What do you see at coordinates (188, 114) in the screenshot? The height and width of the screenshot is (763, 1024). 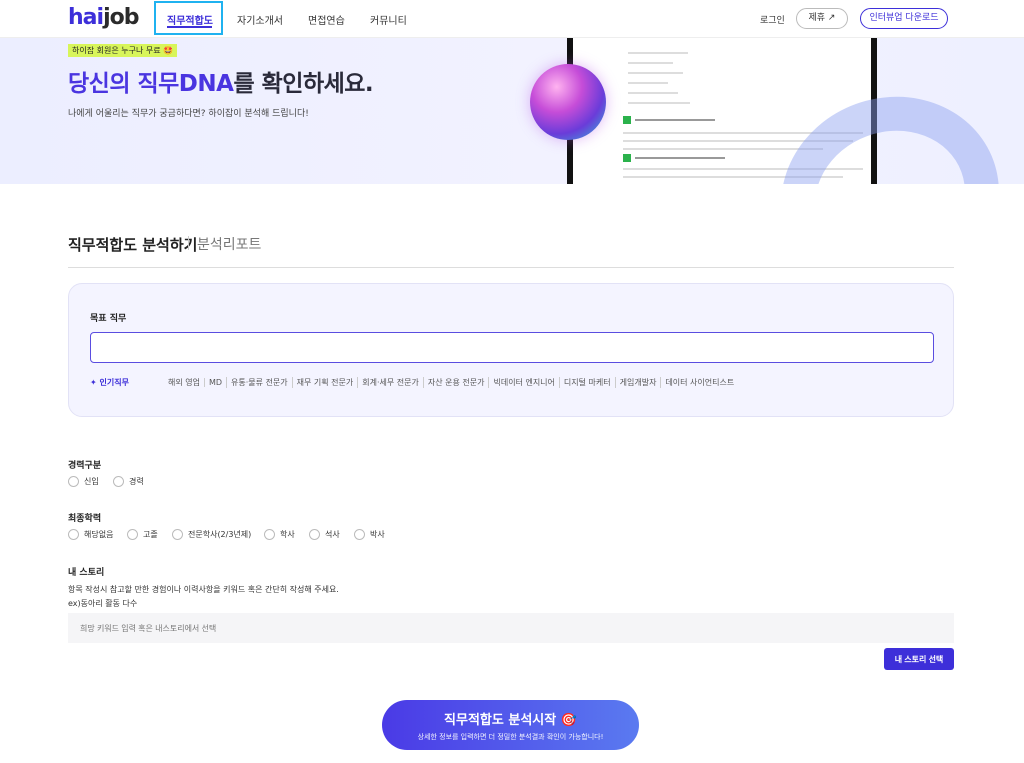 I see `banner-subtitle: 나에게 어울리는 직무가 궁금하다면? 하이잡이 분석해 드립니다!` at bounding box center [188, 114].